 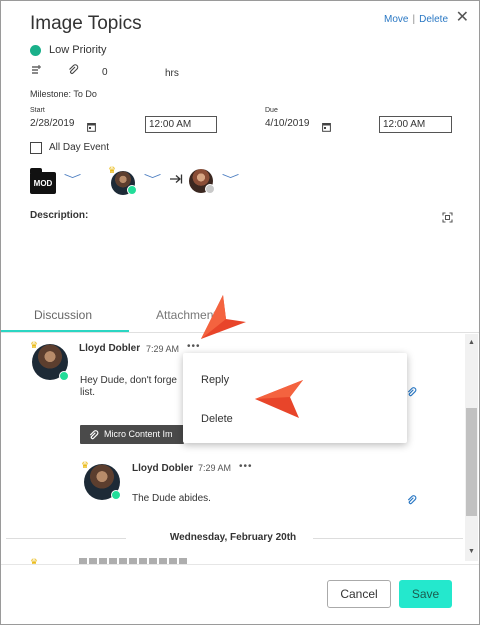 What do you see at coordinates (215, 380) in the screenshot?
I see `menu-item-reply: Reply` at bounding box center [215, 380].